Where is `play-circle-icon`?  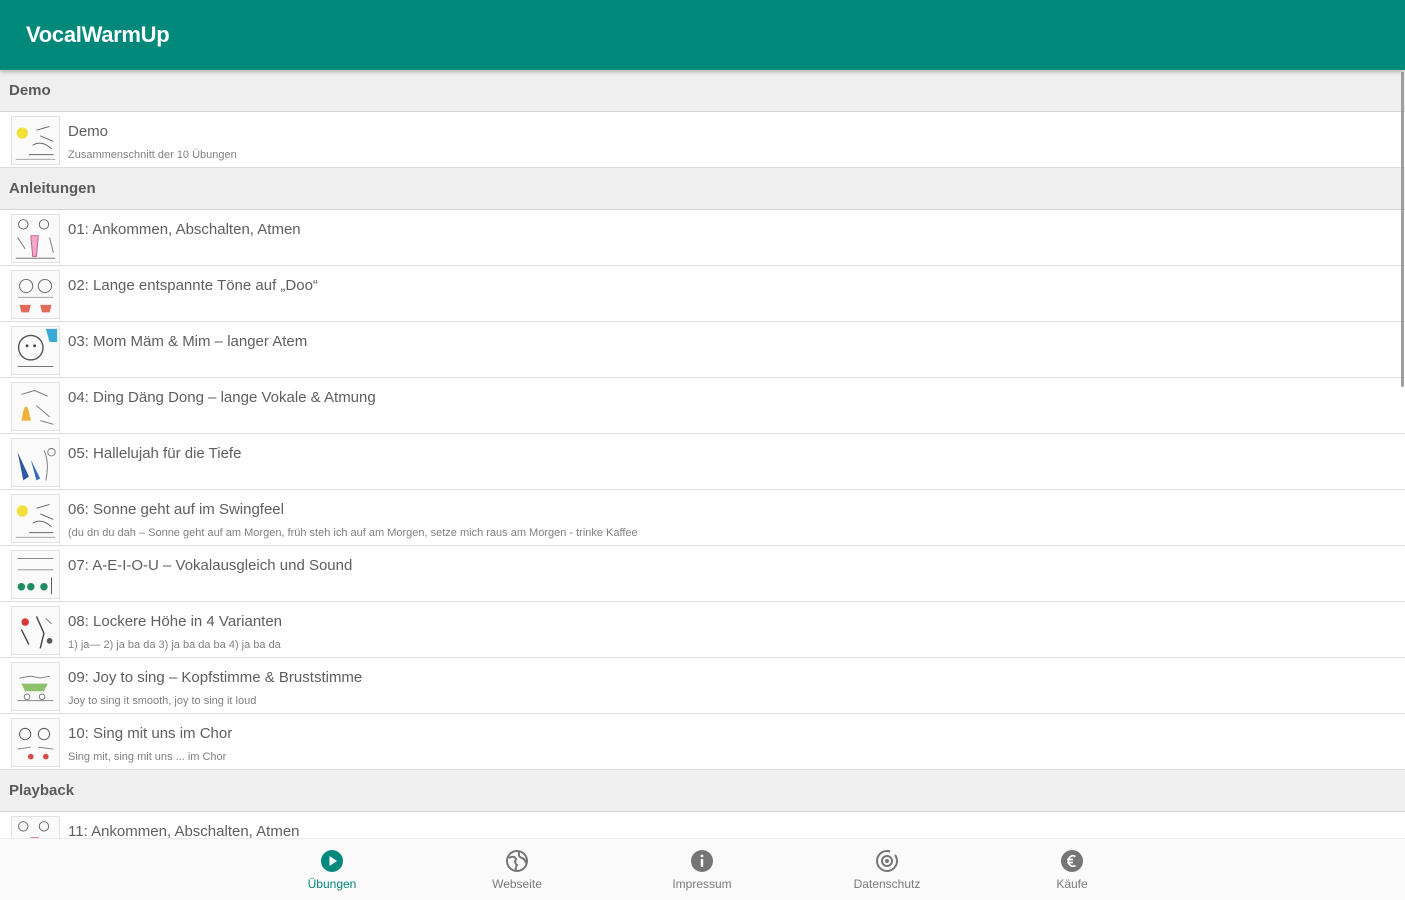 play-circle-icon is located at coordinates (332, 861).